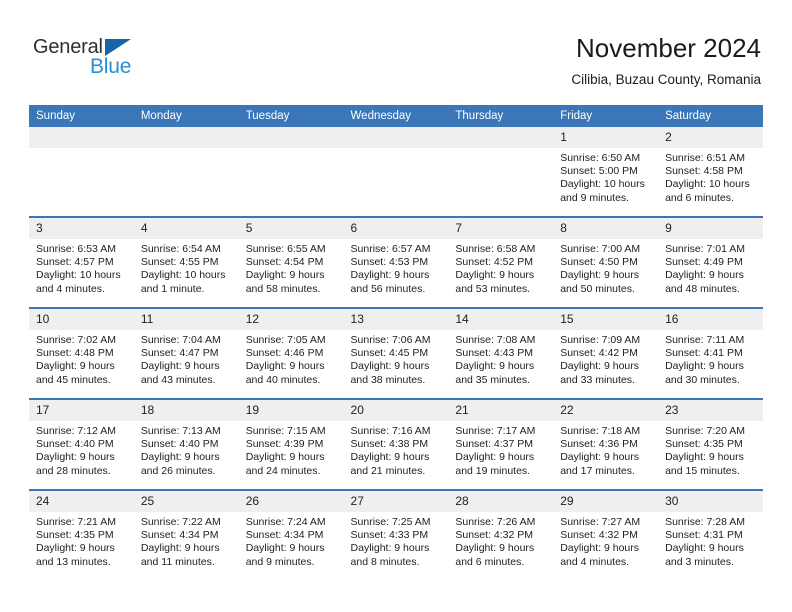 The image size is (792, 612). What do you see at coordinates (291, 172) in the screenshot?
I see `calendar-cell-empty` at bounding box center [291, 172].